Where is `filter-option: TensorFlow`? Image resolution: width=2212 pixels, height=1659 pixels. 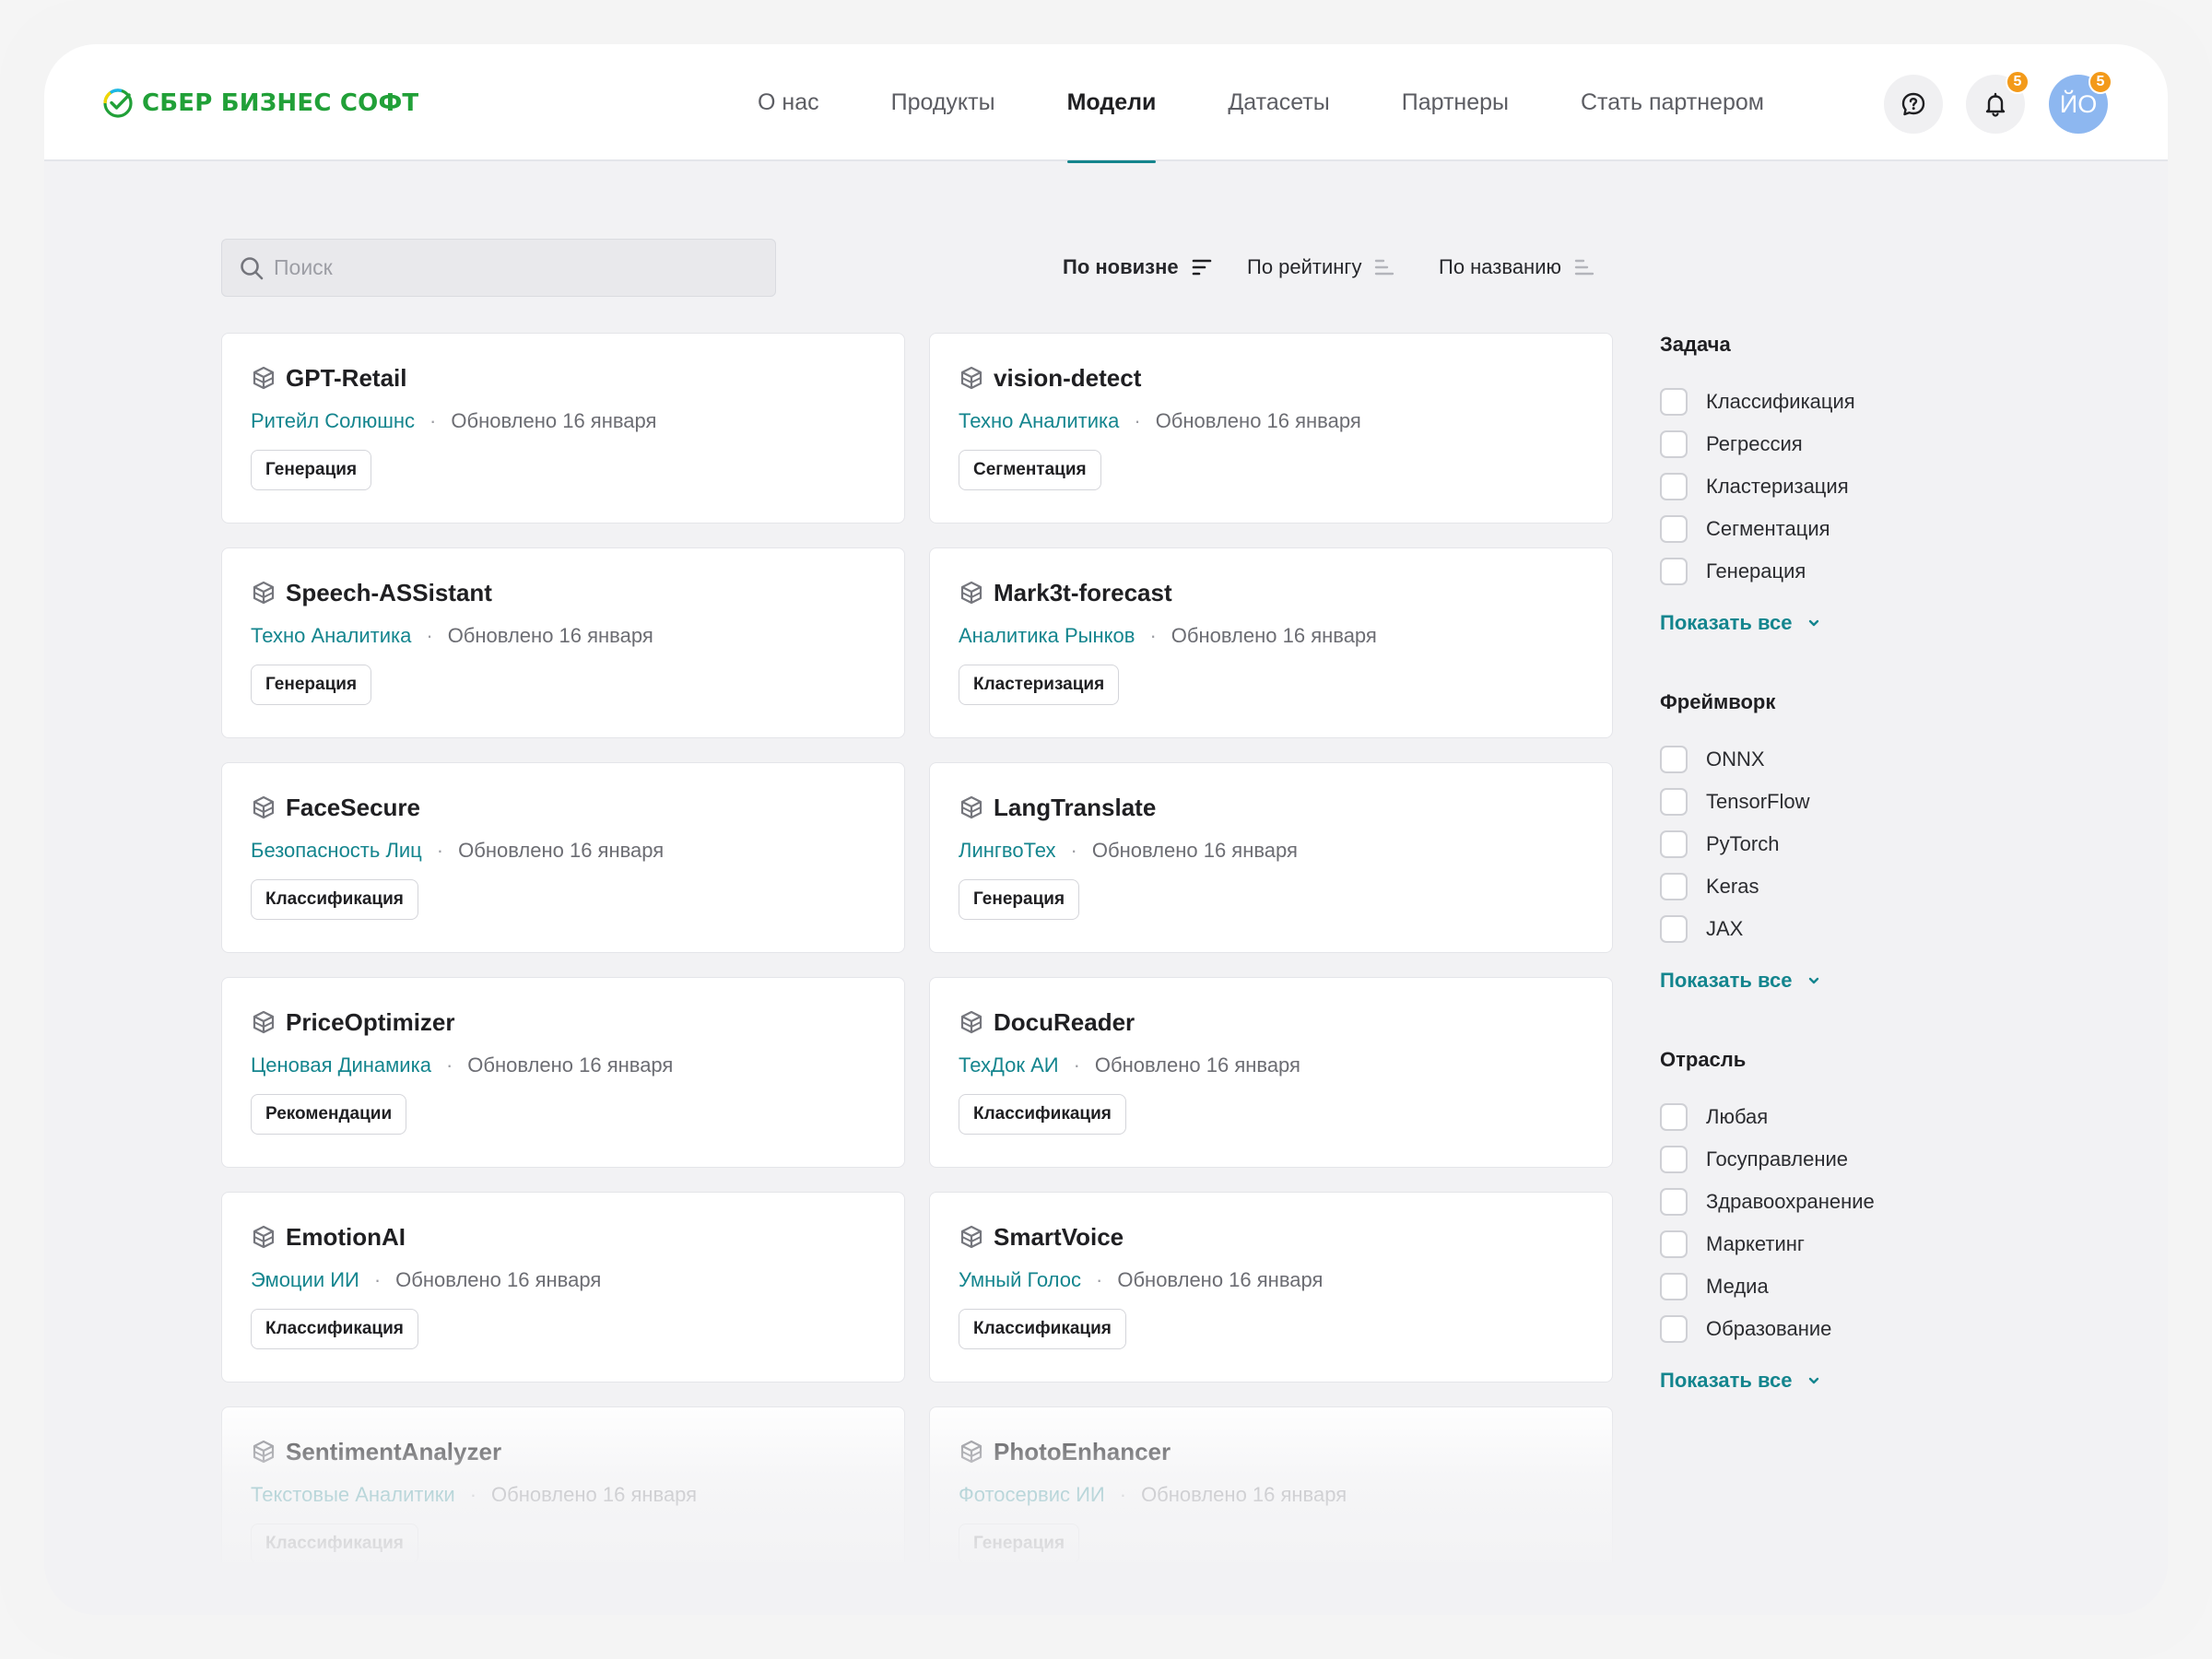 filter-option: TensorFlow is located at coordinates (1890, 802).